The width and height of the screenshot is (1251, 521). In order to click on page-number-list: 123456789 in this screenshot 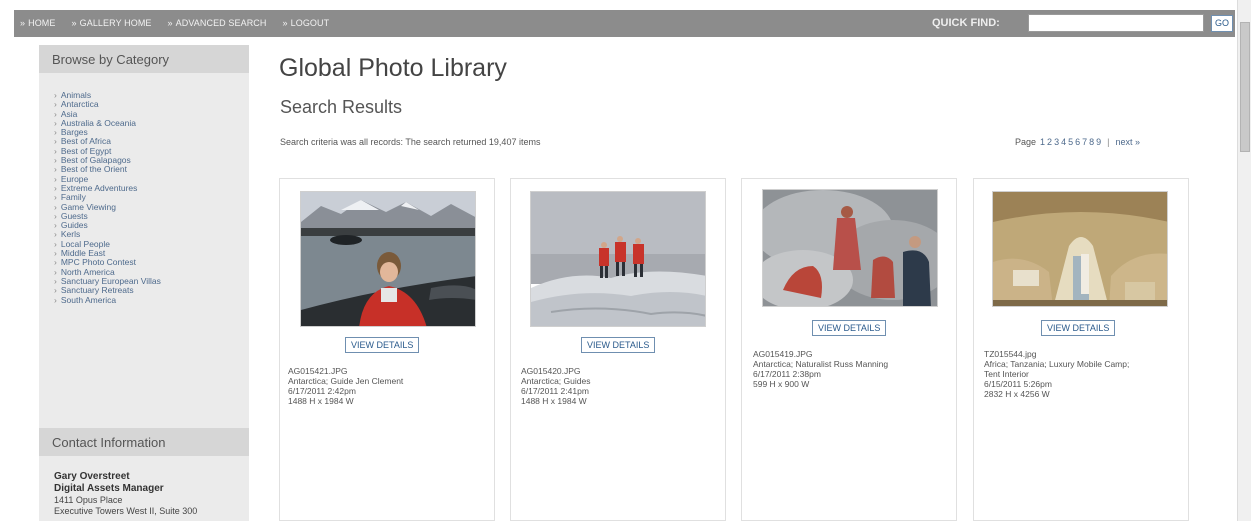, I will do `click(1069, 142)`.